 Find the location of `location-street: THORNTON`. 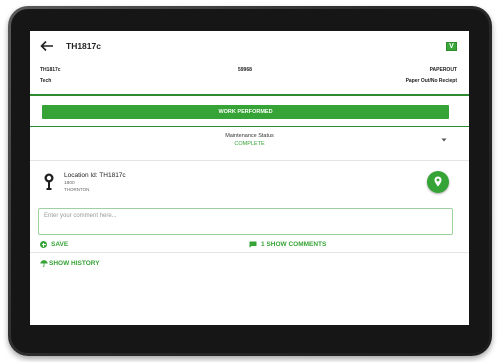

location-street: THORNTON is located at coordinates (77, 189).